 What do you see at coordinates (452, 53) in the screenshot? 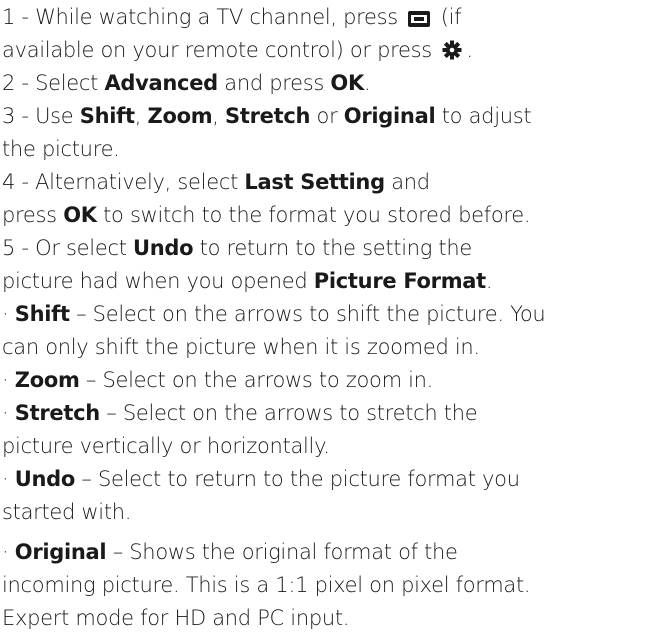
I see `settings-gear-icon` at bounding box center [452, 53].